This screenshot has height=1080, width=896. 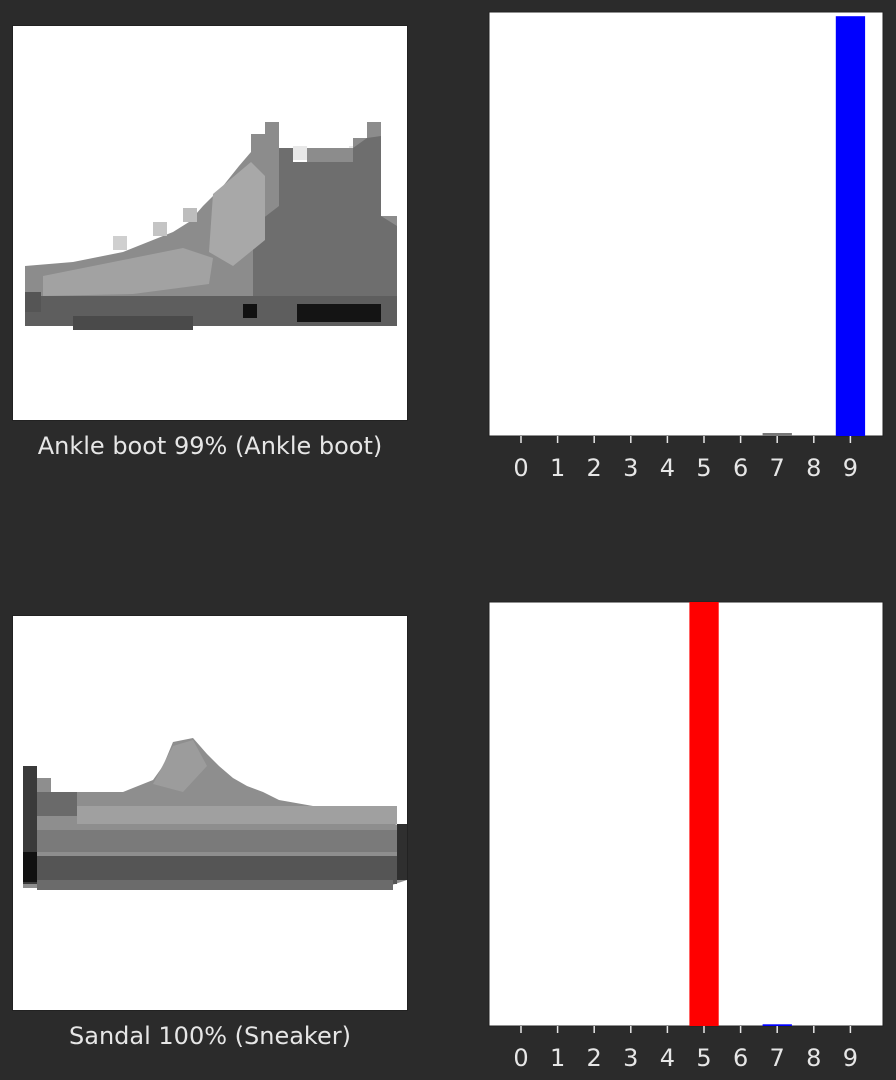 What do you see at coordinates (211, 226) in the screenshot?
I see `ankle-boot-pixel-art` at bounding box center [211, 226].